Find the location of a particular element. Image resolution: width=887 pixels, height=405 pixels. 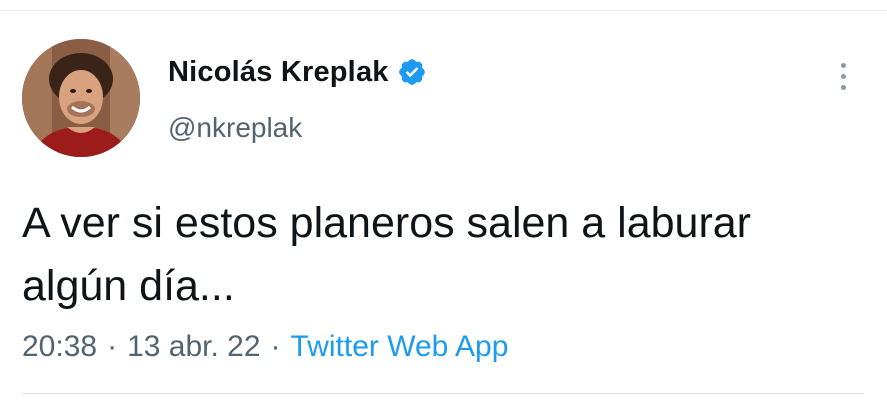

author-name-row: Nicolás Kreplak is located at coordinates (297, 72).